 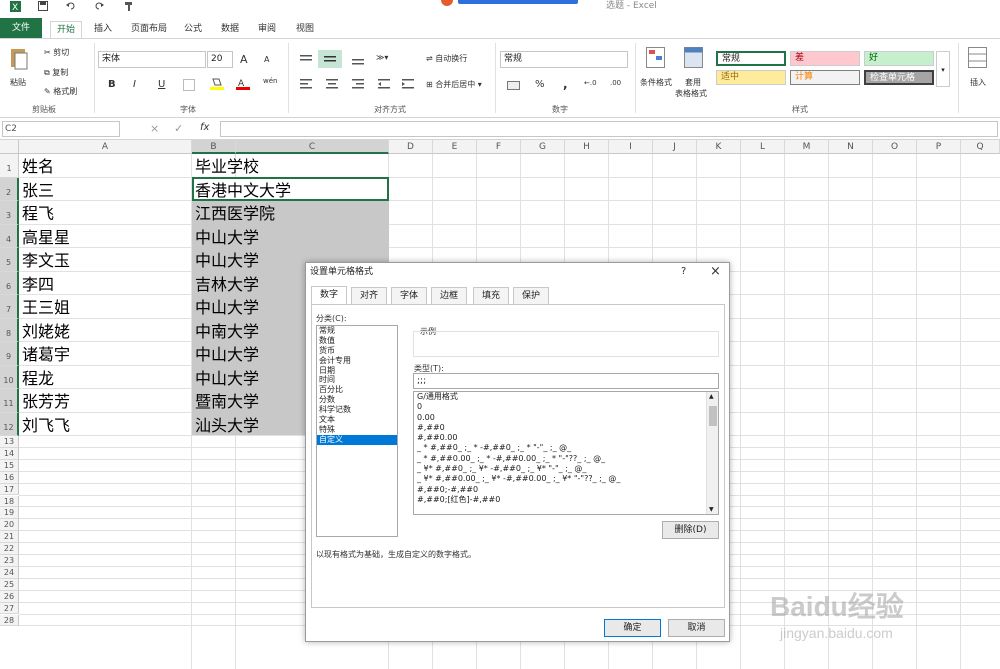 What do you see at coordinates (129, 6) in the screenshot?
I see `brush-icon` at bounding box center [129, 6].